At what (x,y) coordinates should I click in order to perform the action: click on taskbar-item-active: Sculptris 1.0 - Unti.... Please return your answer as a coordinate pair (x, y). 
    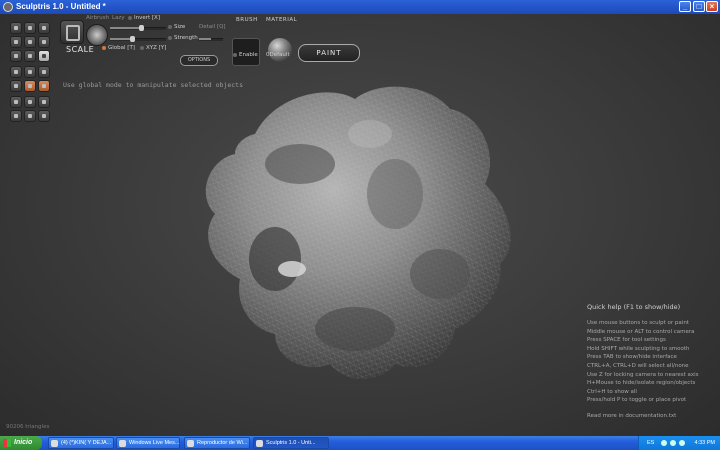
    Looking at the image, I should click on (291, 443).